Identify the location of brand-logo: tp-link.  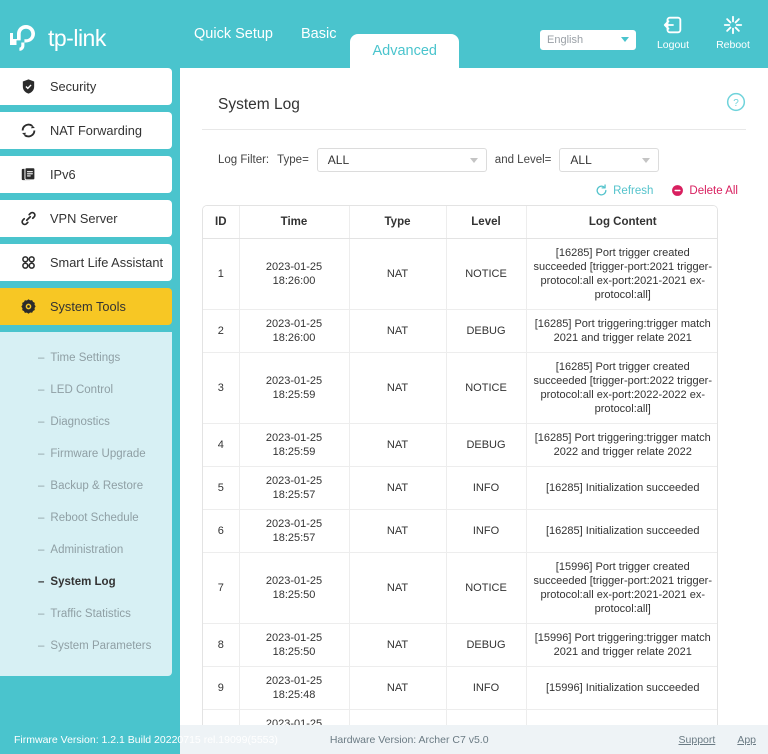
(58, 38).